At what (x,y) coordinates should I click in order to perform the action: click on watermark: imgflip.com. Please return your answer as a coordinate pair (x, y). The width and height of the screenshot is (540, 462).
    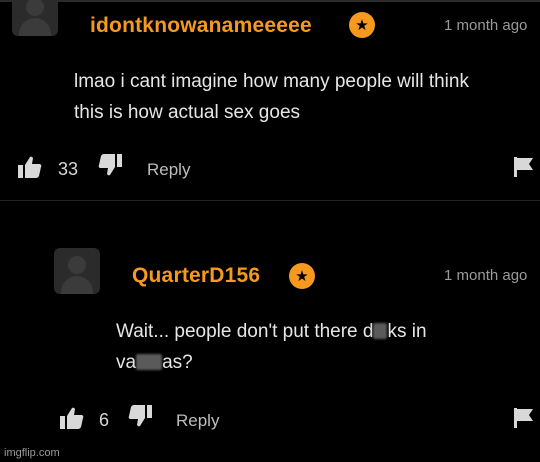
    Looking at the image, I should click on (32, 453).